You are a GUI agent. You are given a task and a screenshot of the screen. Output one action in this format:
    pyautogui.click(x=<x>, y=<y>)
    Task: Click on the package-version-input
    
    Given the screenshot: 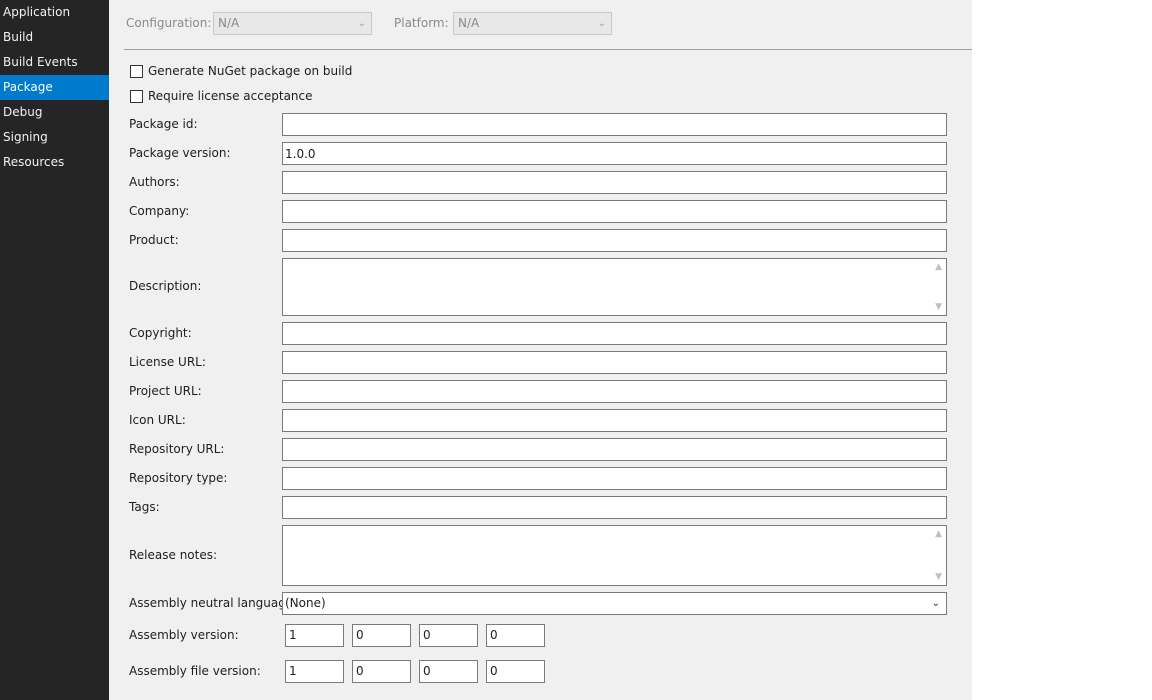 What is the action you would take?
    pyautogui.click(x=614, y=153)
    